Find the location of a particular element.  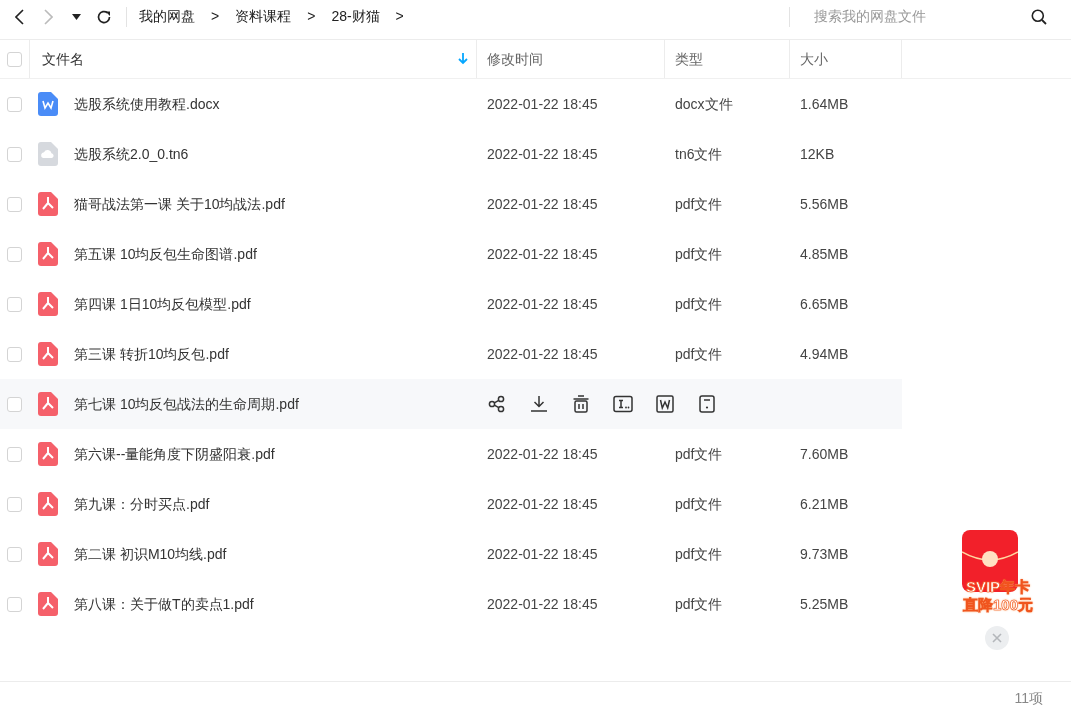

file-name: 第九课：分时买点.pdf is located at coordinates (142, 504).